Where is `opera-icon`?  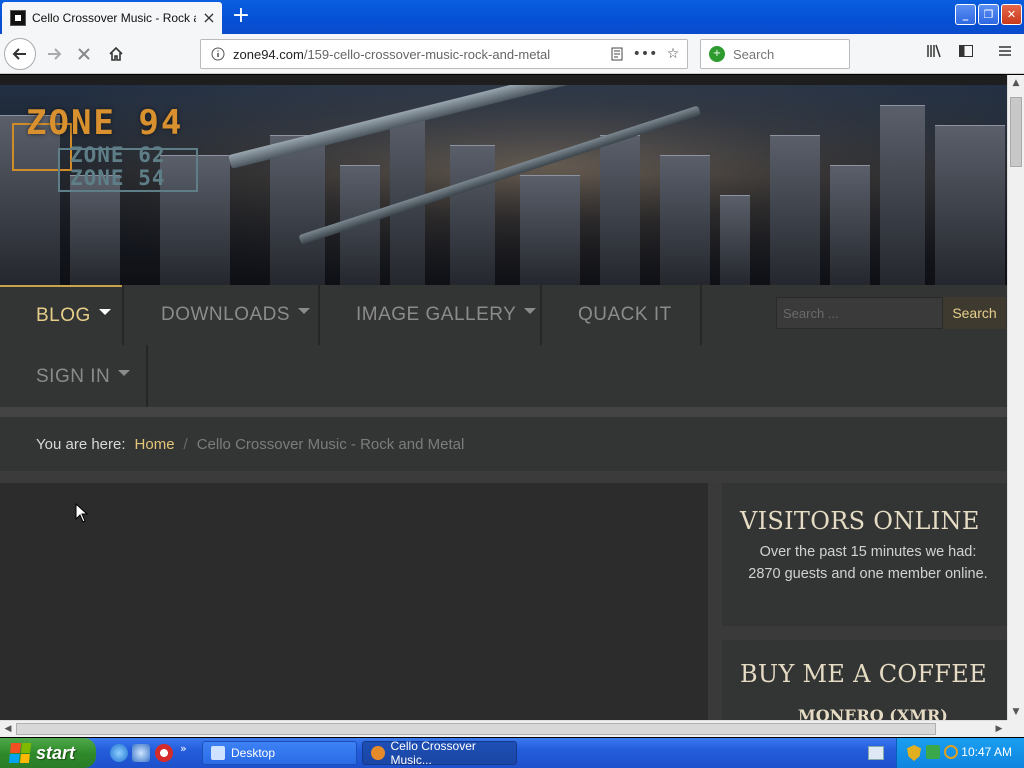 opera-icon is located at coordinates (164, 753).